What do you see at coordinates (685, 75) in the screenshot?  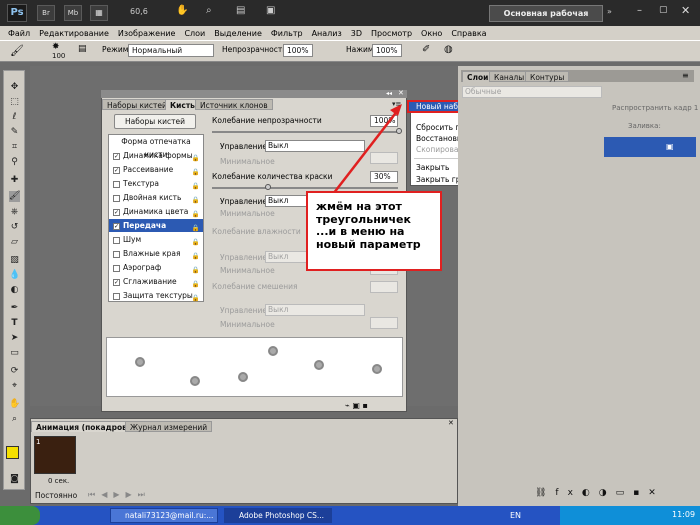 I see `layers-menu-icon: ≡` at bounding box center [685, 75].